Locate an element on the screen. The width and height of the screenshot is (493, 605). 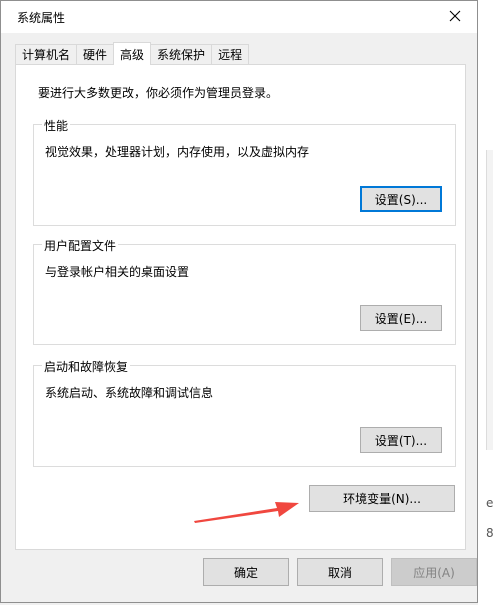
user-profiles-group-title: 用户配置文件 is located at coordinates (80, 245).